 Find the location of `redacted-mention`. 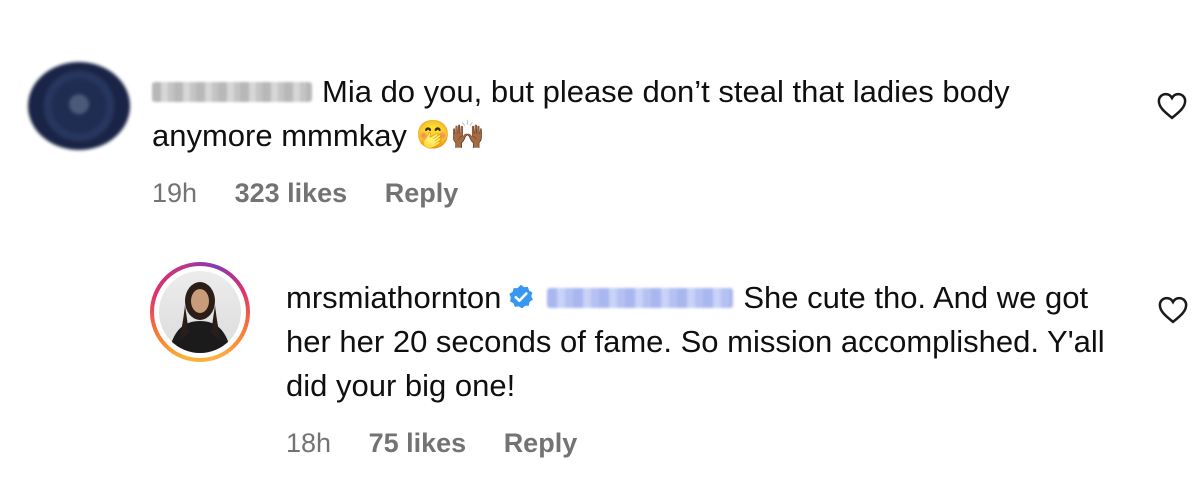

redacted-mention is located at coordinates (640, 297).